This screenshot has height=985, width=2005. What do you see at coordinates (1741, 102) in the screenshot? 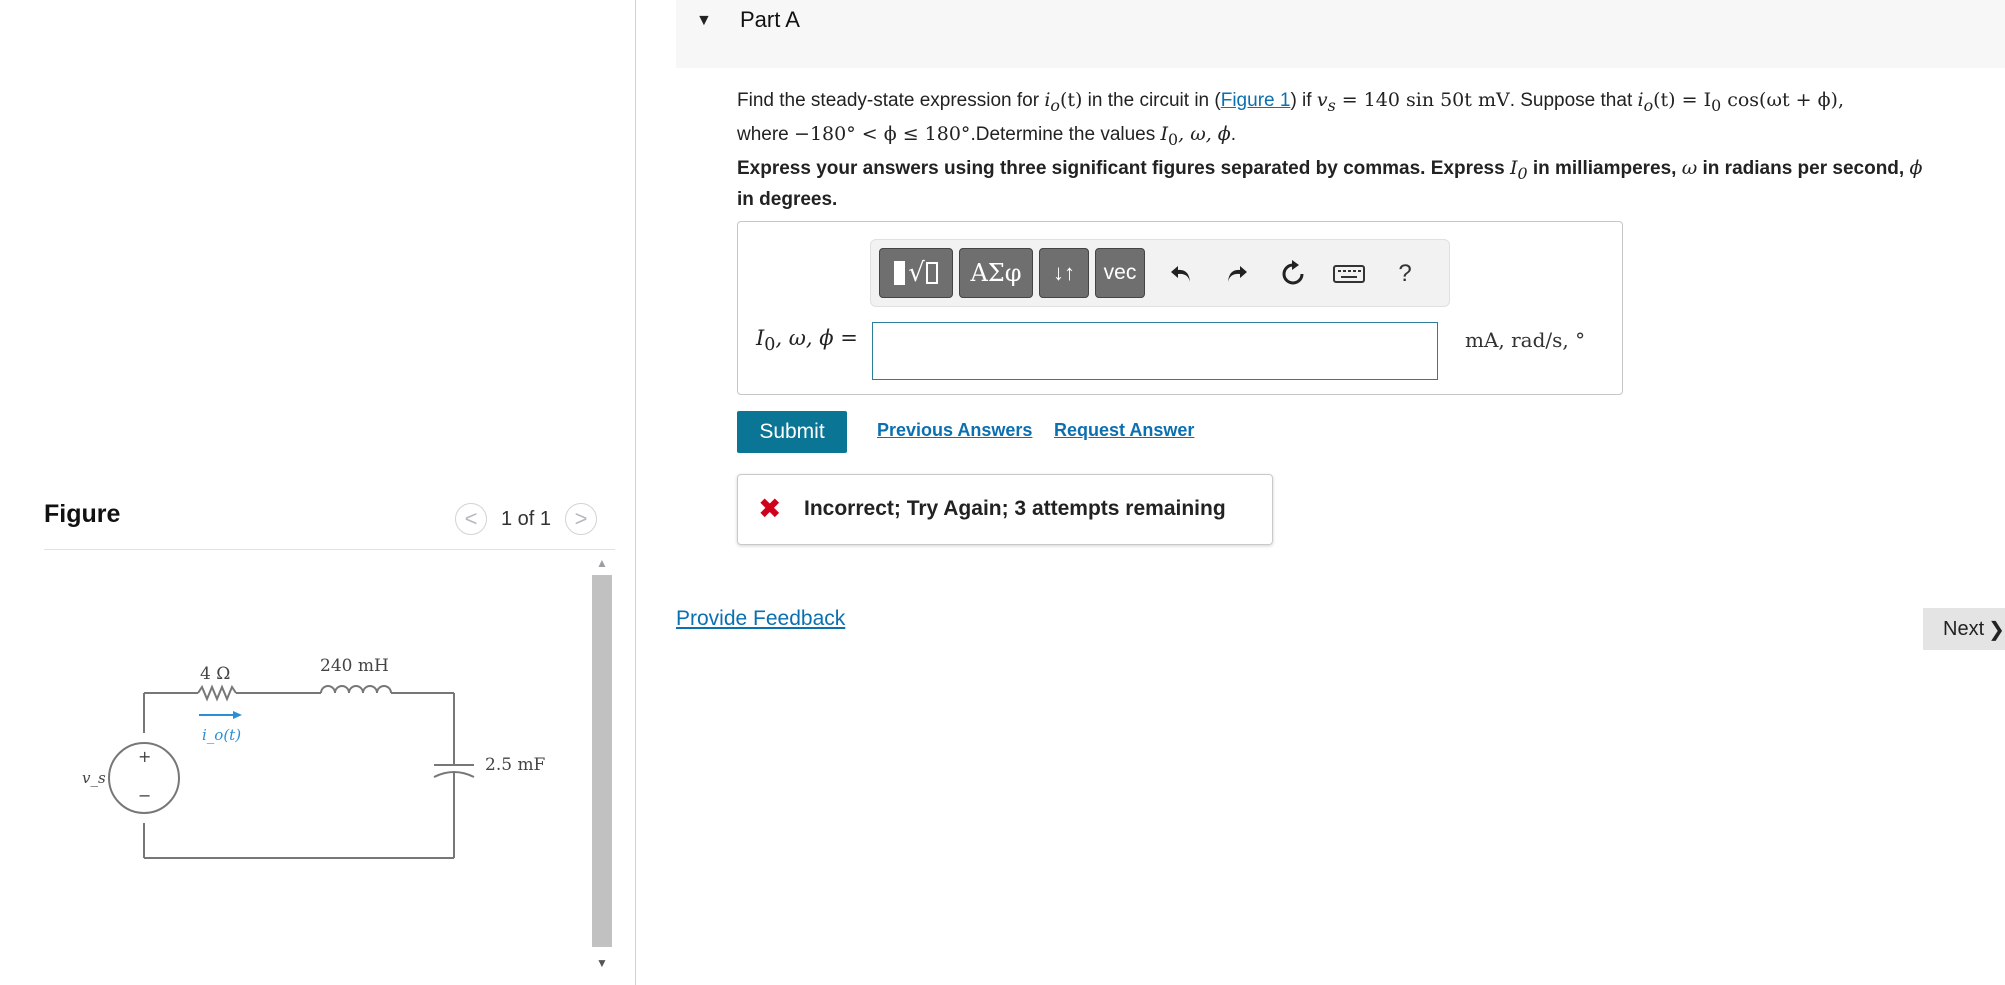
I see `io-expression: io(t) = I0 cos(ωt + ϕ),` at bounding box center [1741, 102].